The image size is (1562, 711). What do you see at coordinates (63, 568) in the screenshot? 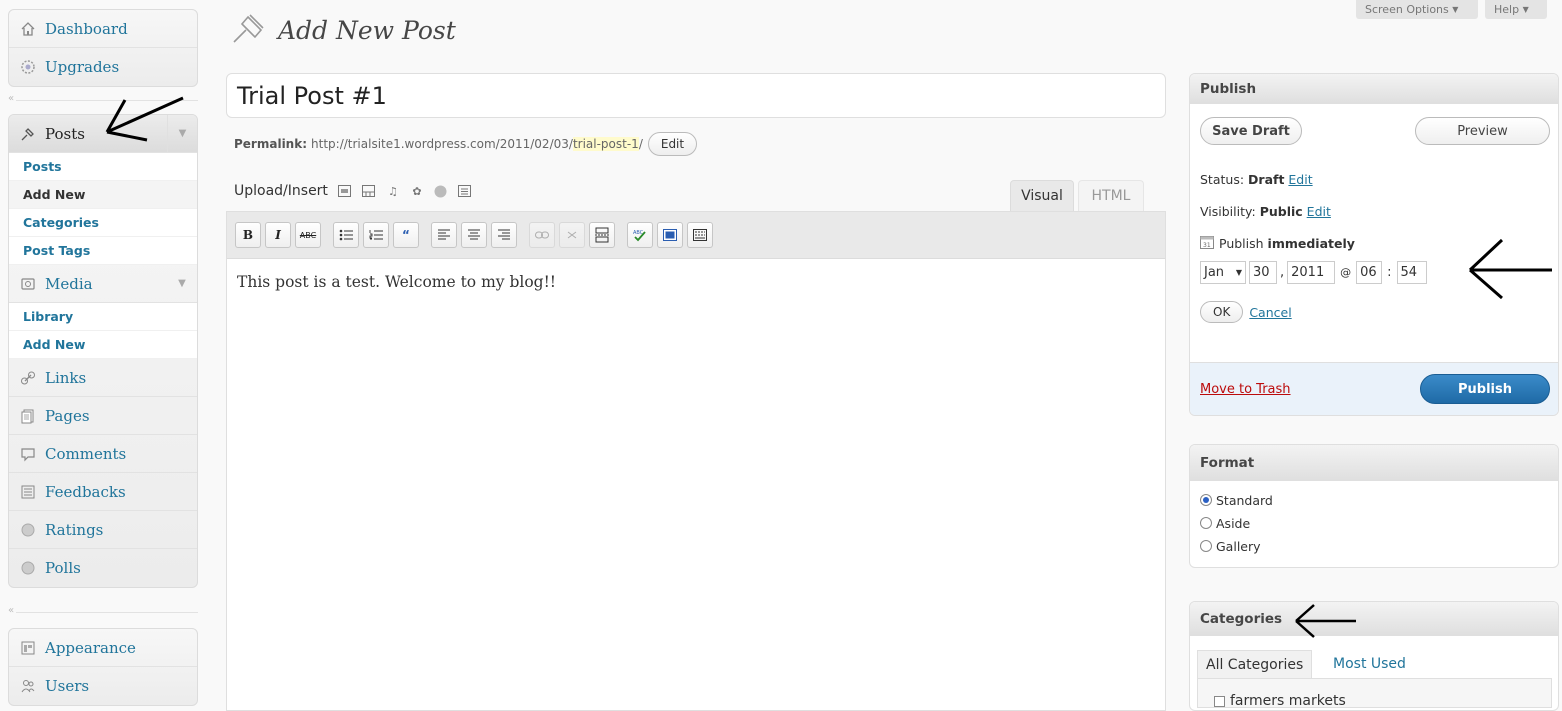
I see `sidebar-item-label: Polls` at bounding box center [63, 568].